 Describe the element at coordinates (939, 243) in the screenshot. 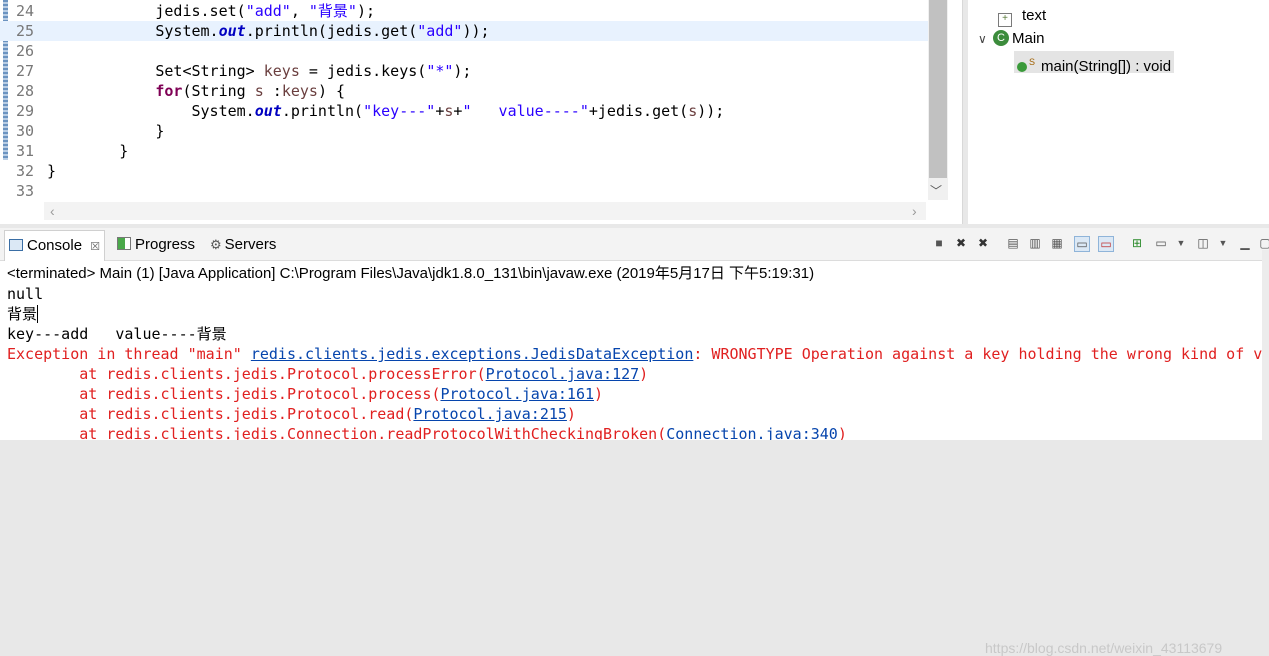

I see `terminate-icon: ■` at that location.